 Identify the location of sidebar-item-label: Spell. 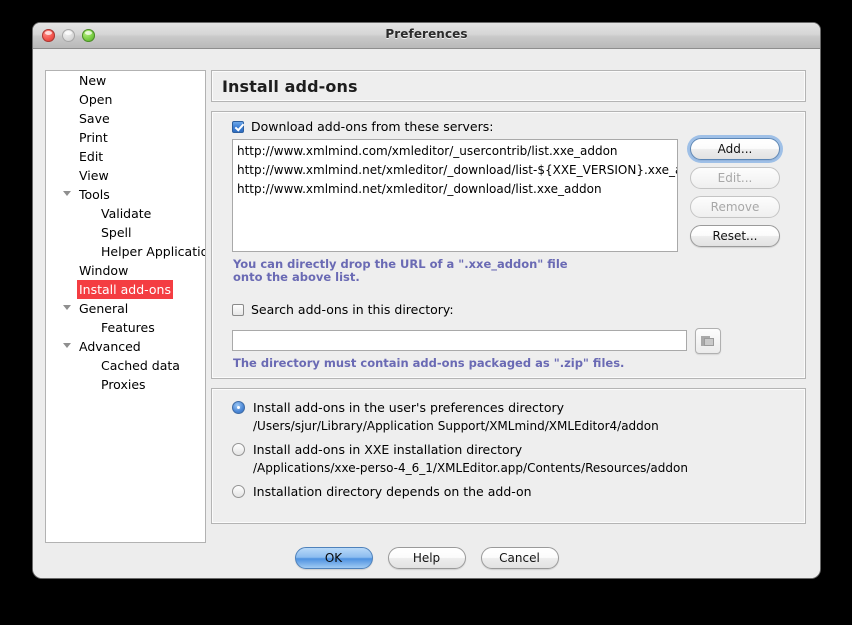
(116, 232).